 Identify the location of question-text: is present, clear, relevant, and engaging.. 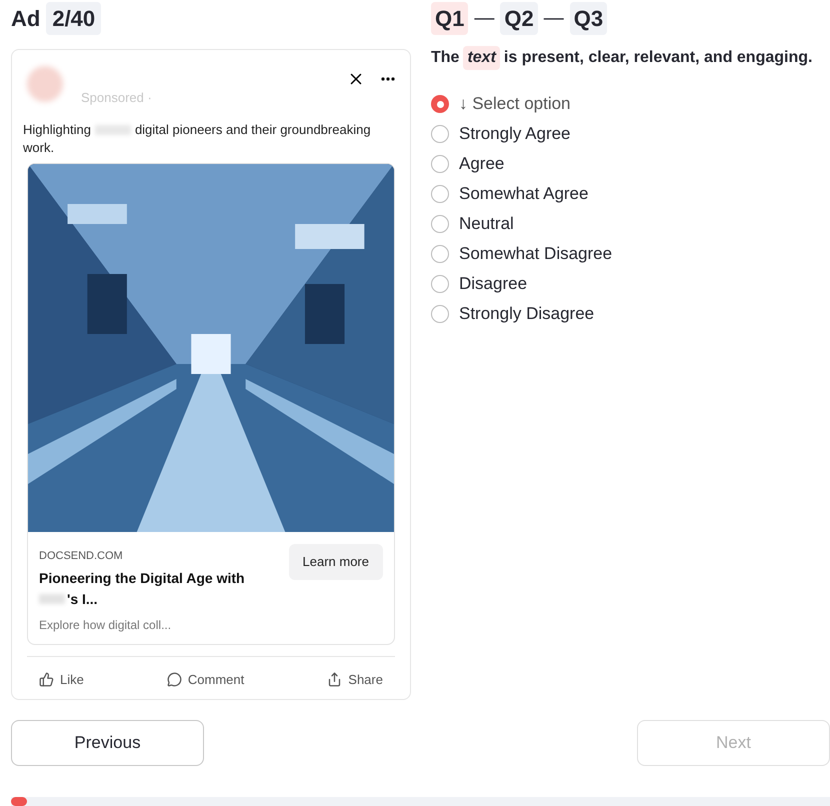
(658, 58).